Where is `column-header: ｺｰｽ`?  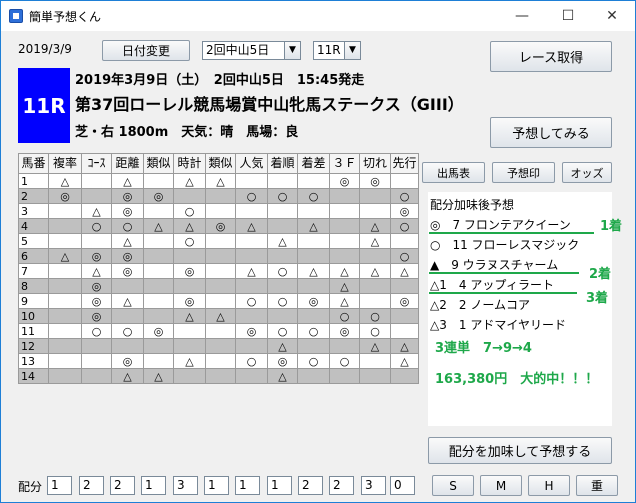
column-header: ｺｰｽ is located at coordinates (96, 163).